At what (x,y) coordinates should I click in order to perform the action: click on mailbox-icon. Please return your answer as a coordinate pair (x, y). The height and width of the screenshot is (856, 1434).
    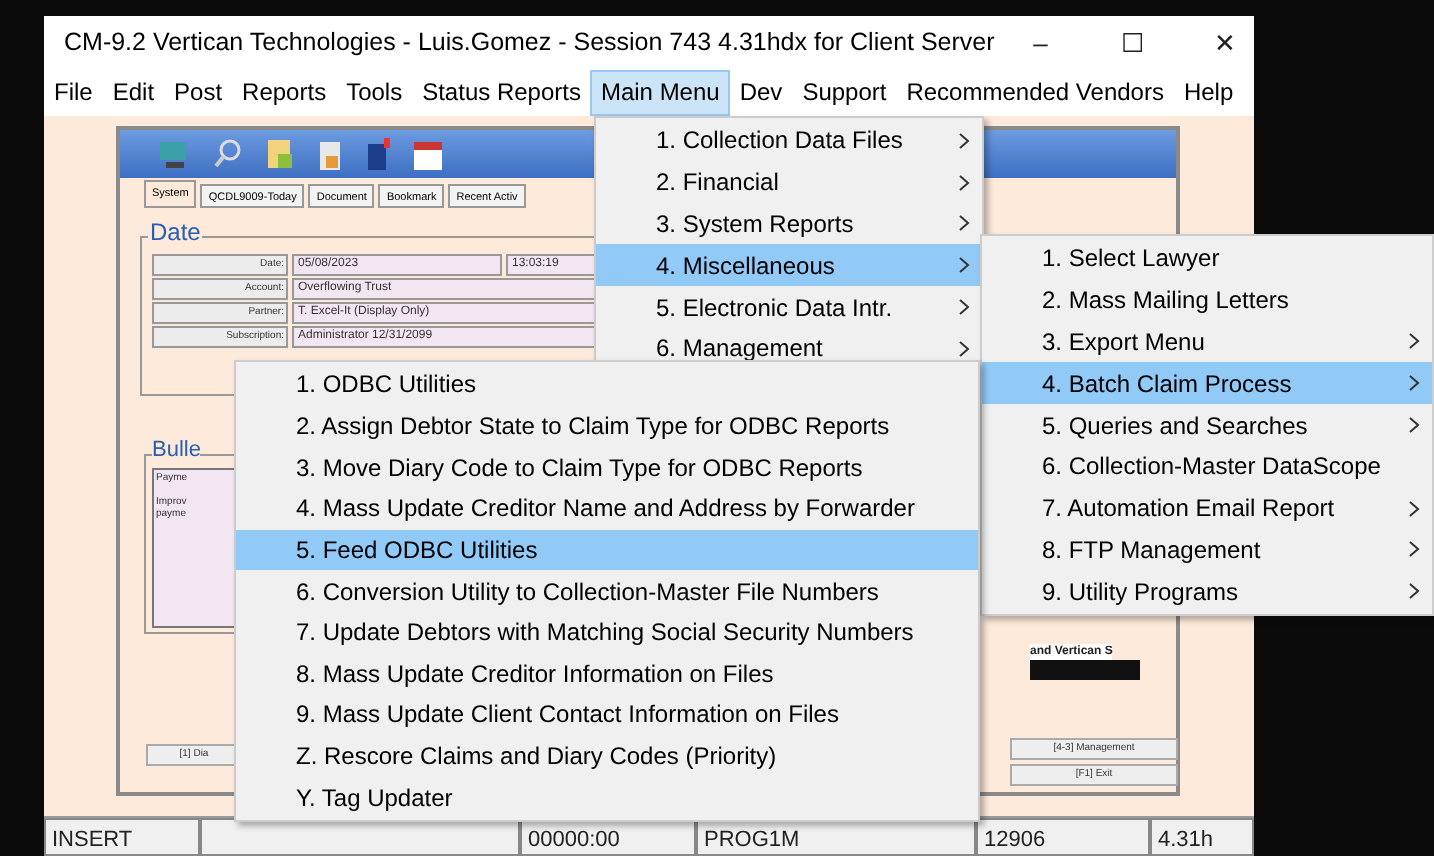
    Looking at the image, I should click on (378, 154).